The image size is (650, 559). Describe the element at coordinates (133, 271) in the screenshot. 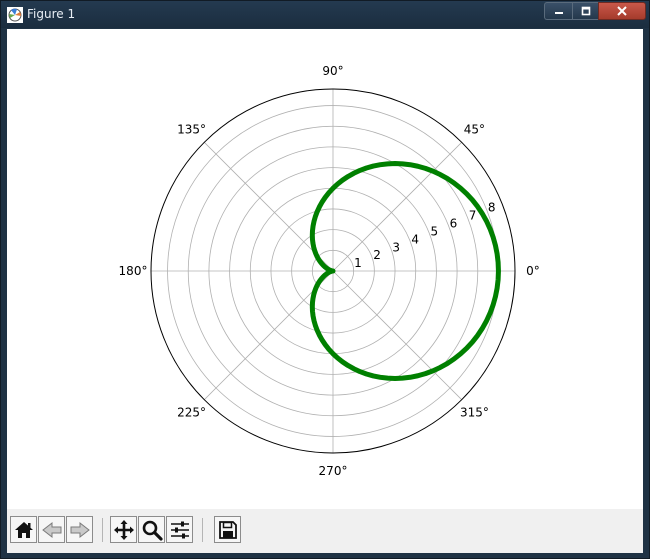

I see `angle-tick-label: 180°` at that location.